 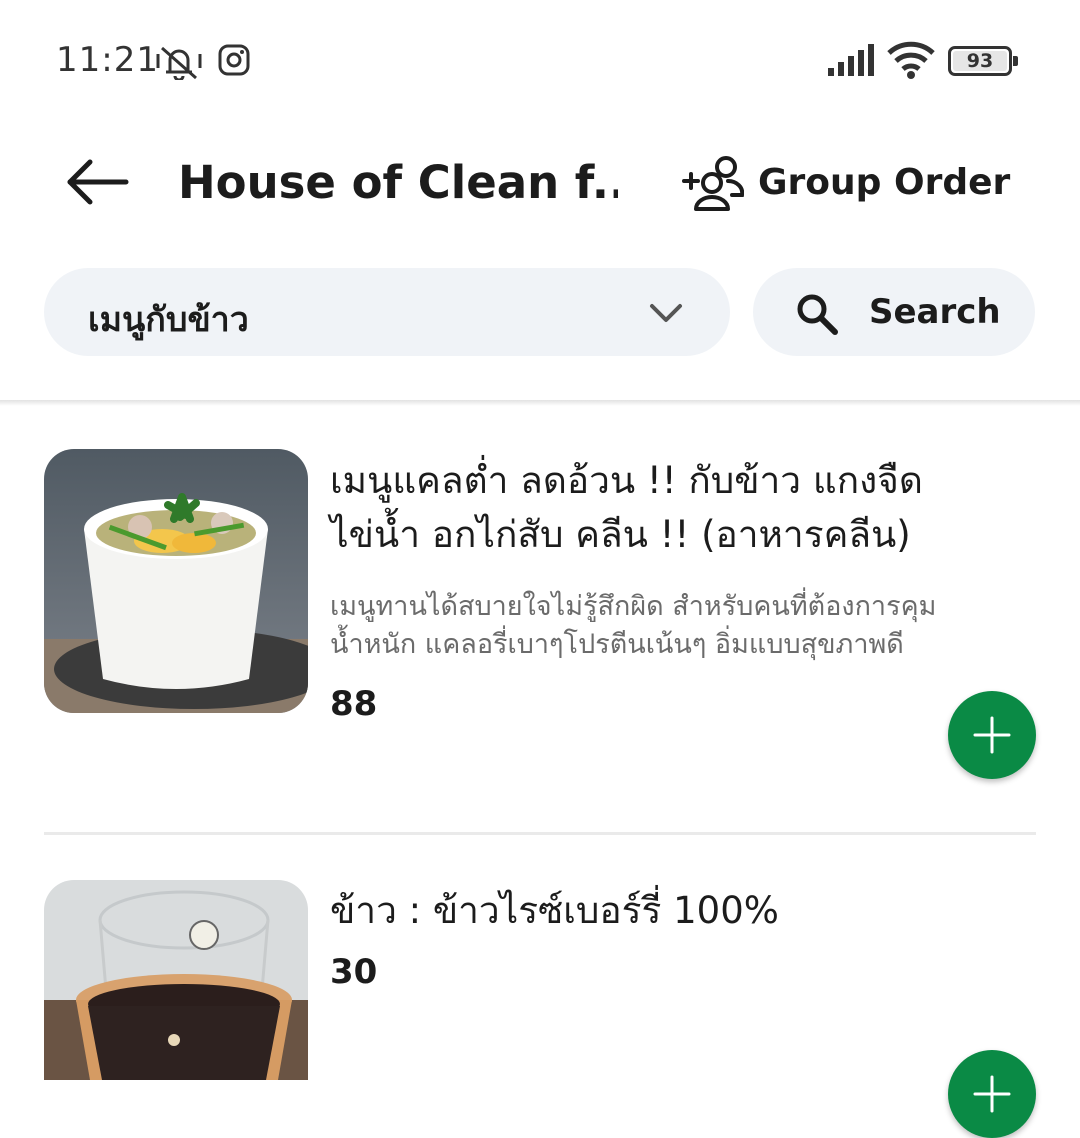 What do you see at coordinates (176, 980) in the screenshot?
I see `food-image` at bounding box center [176, 980].